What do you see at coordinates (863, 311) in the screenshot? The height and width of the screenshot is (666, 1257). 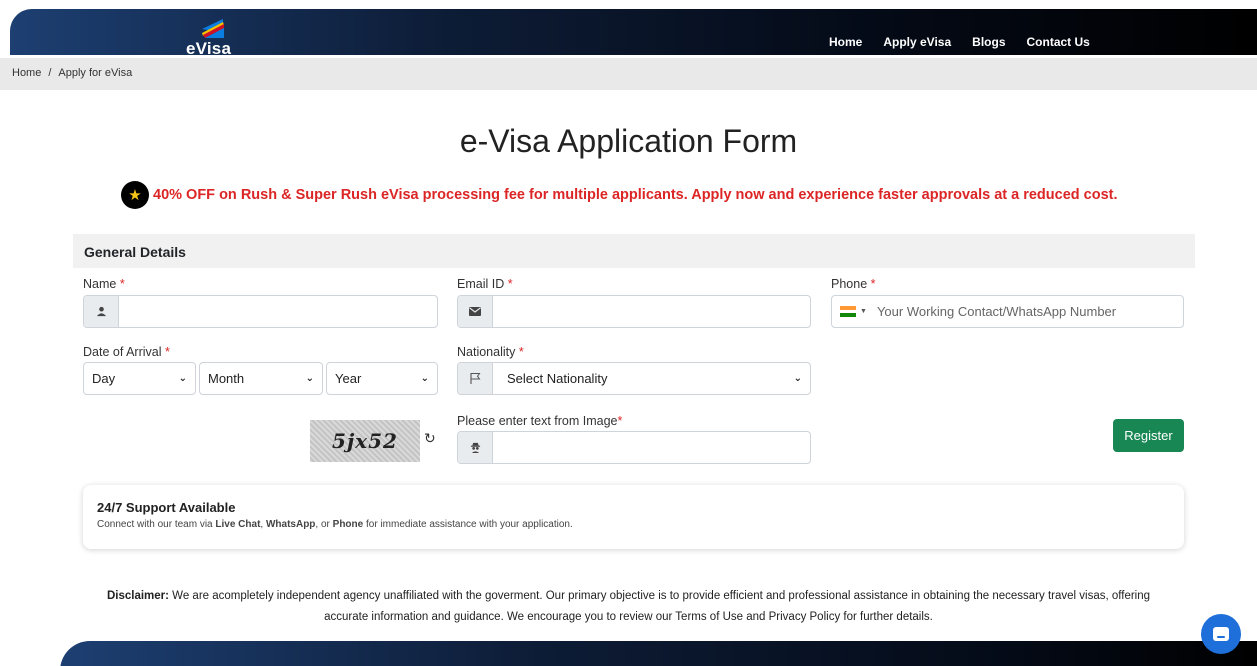 I see `country-dropdown-caret-icon: ▼` at bounding box center [863, 311].